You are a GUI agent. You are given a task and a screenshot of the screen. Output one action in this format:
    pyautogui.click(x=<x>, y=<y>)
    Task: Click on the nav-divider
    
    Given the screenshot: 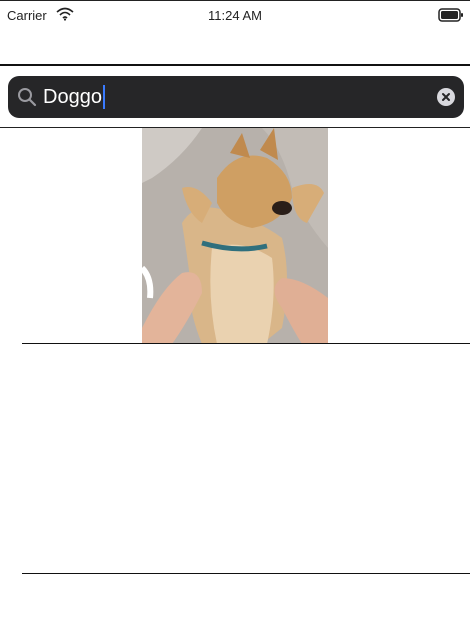 What is the action you would take?
    pyautogui.click(x=235, y=65)
    